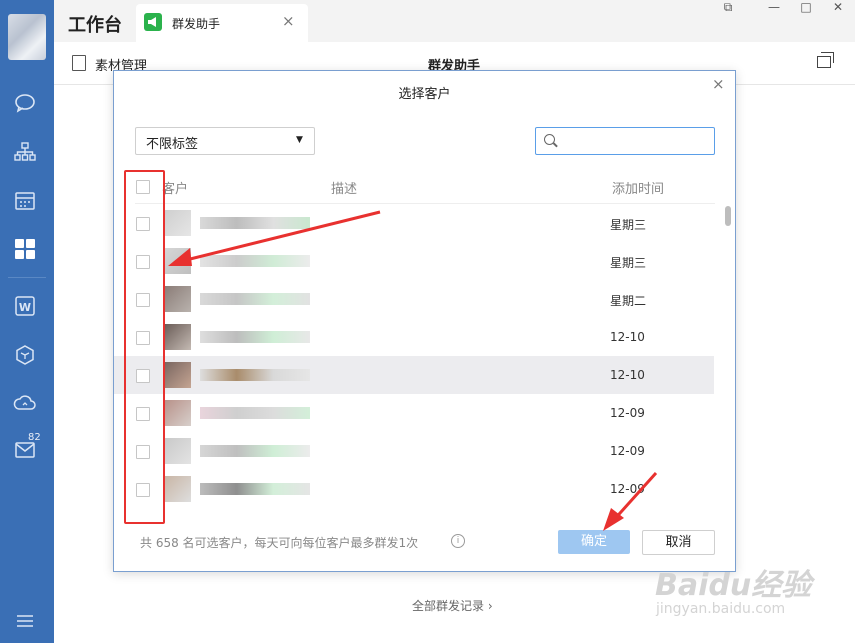 This screenshot has width=855, height=643. What do you see at coordinates (721, 609) in the screenshot?
I see `watermark-url: jingyan.baidu.com` at bounding box center [721, 609].